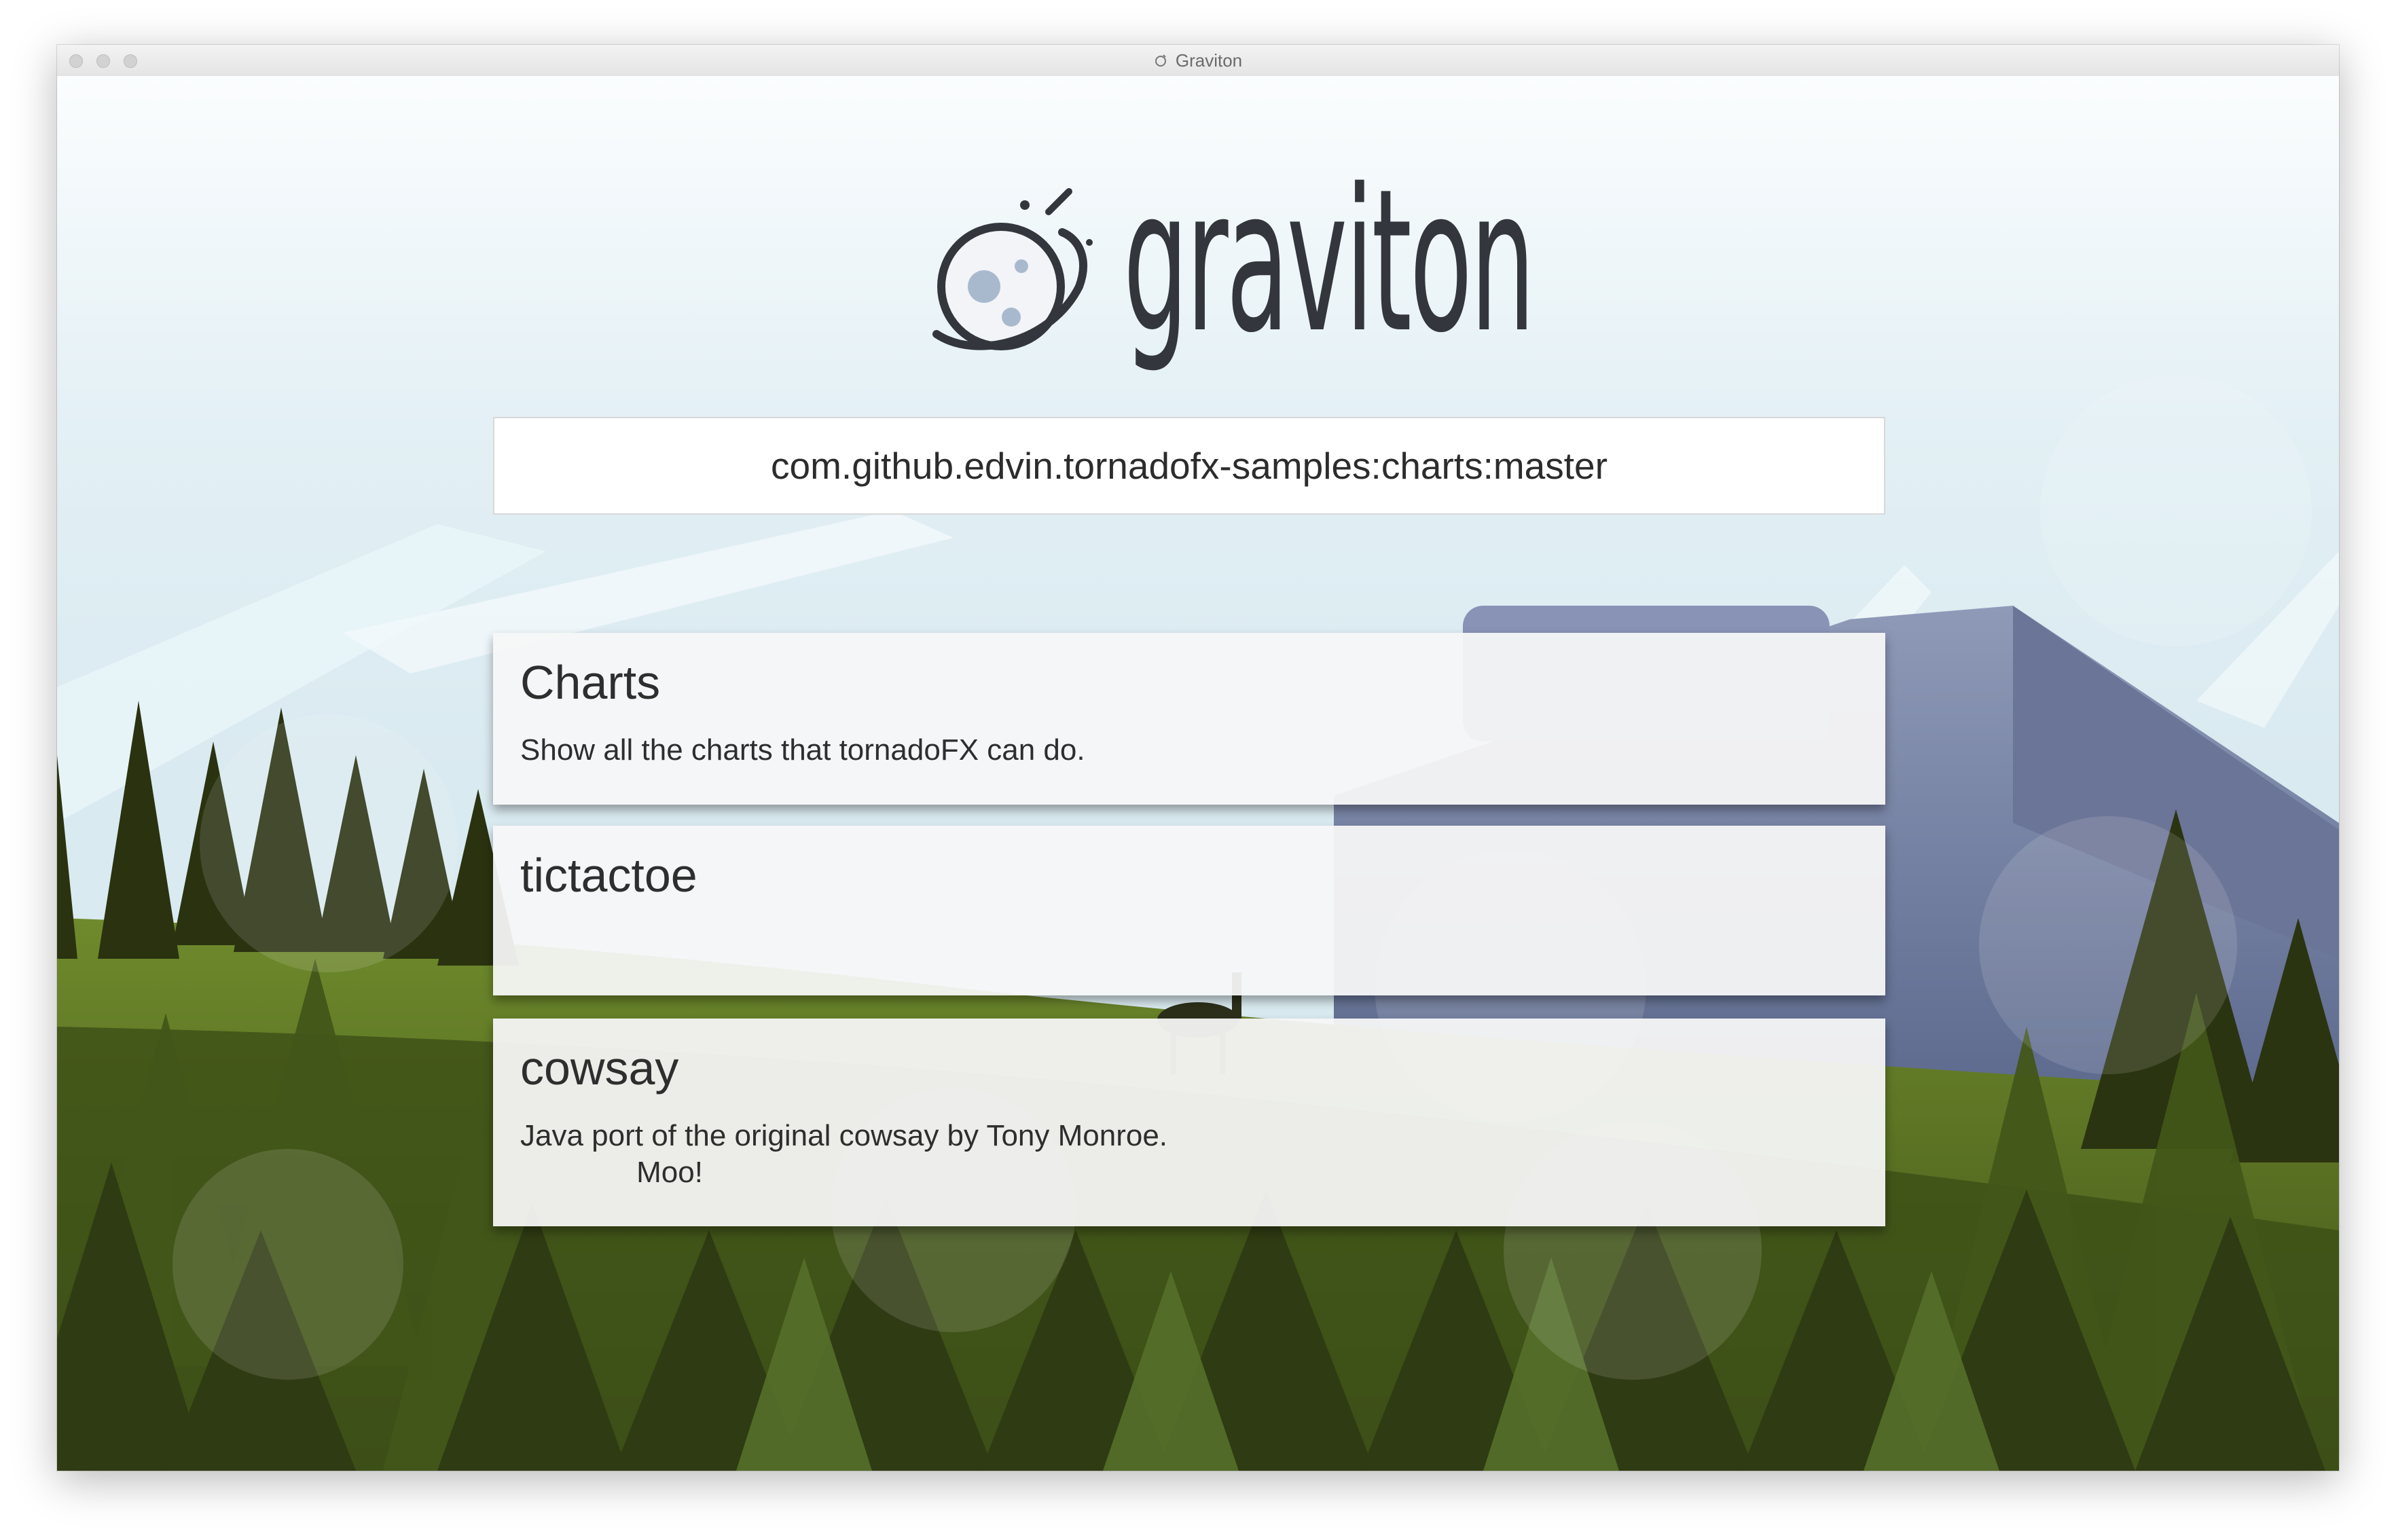 The image size is (2396, 1540). I want to click on app-card-title: cowsay, so click(600, 1068).